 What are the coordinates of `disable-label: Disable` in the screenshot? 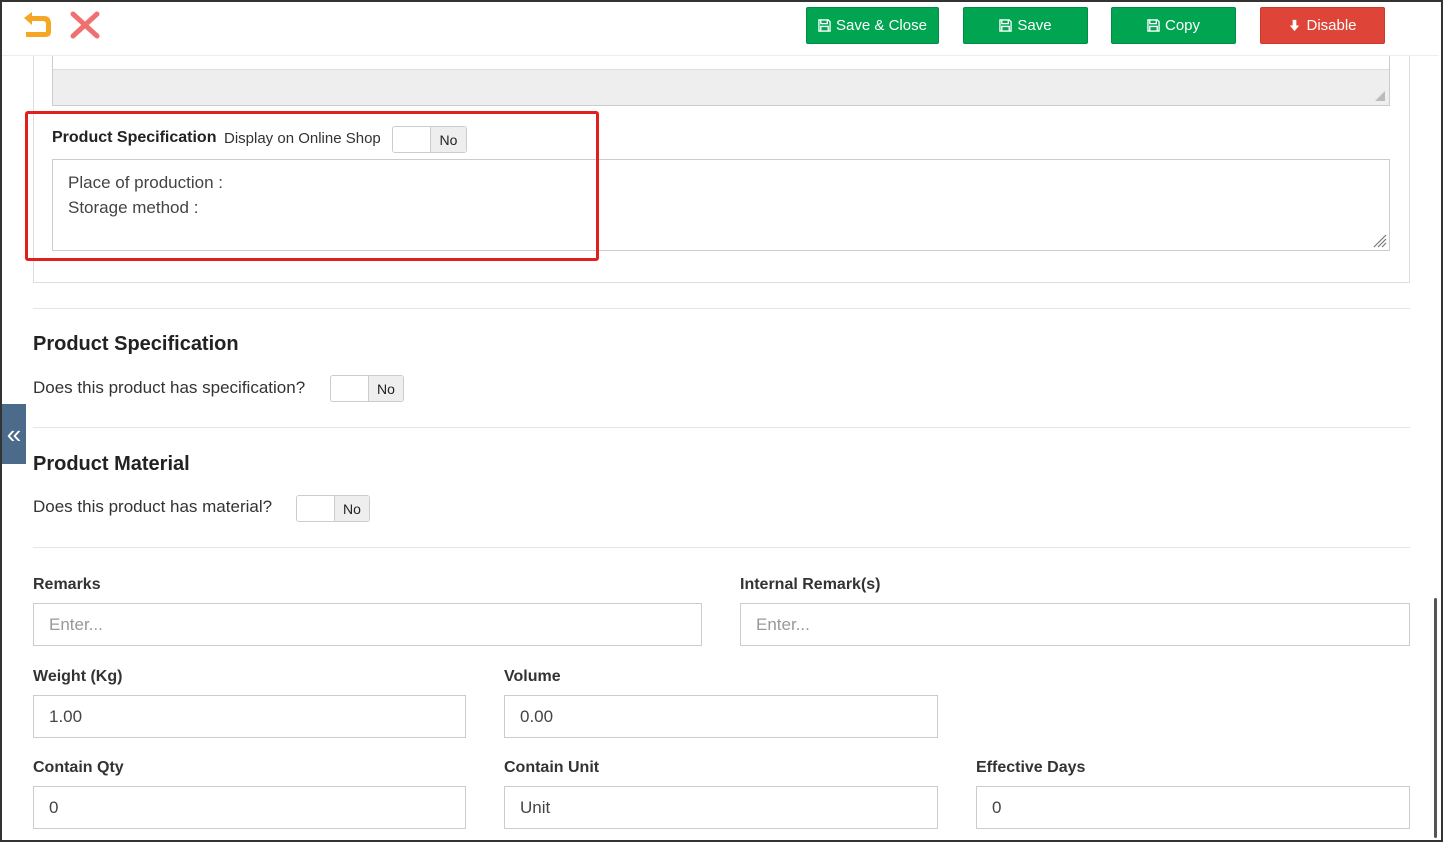 It's located at (1331, 25).